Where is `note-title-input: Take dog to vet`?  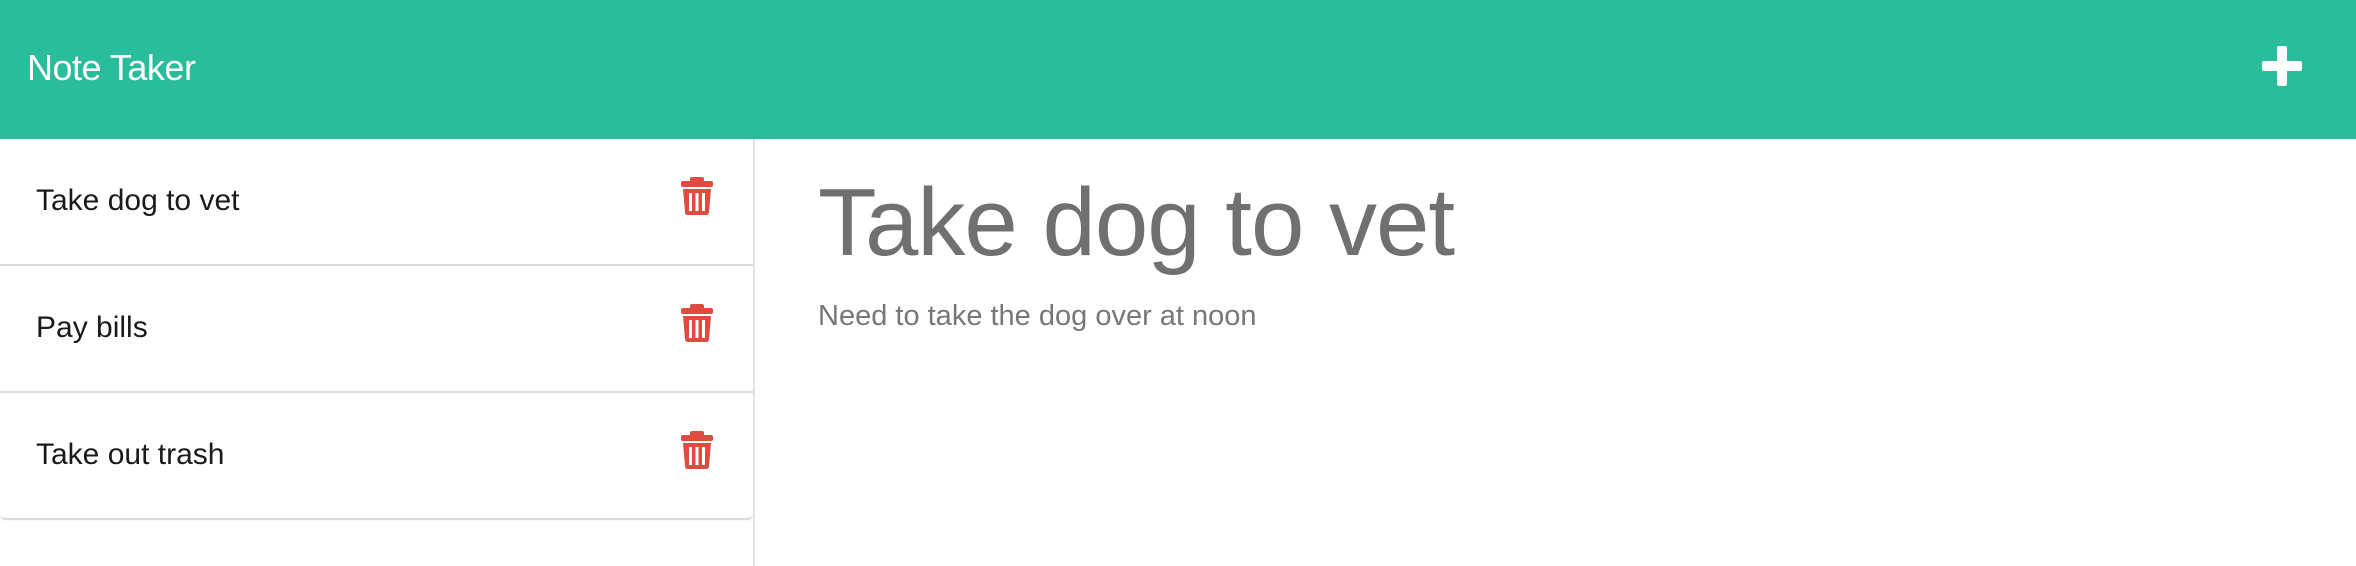
note-title-input: Take dog to vet is located at coordinates (1136, 223).